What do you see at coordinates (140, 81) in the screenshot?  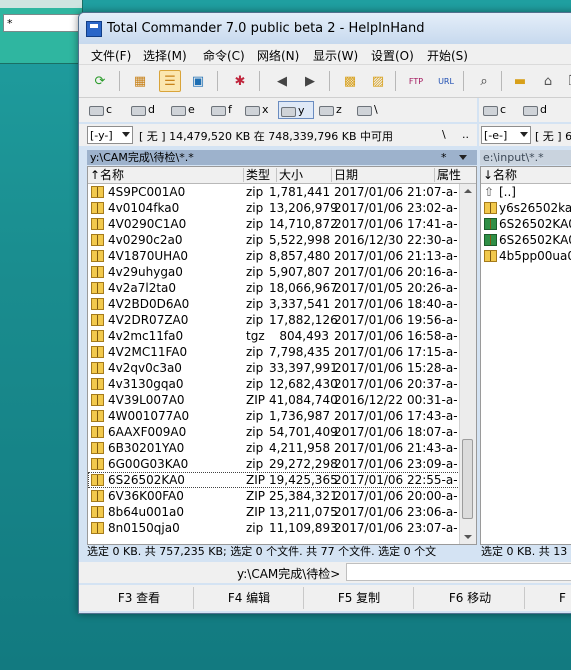 I see `brief-view-icon: ▦` at bounding box center [140, 81].